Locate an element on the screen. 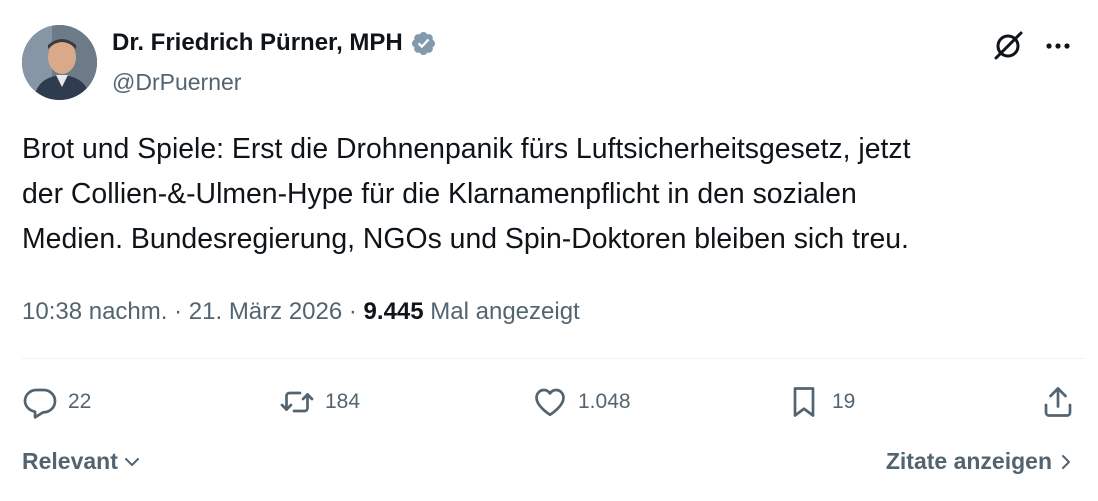  verified-badge-icon is located at coordinates (423, 43).